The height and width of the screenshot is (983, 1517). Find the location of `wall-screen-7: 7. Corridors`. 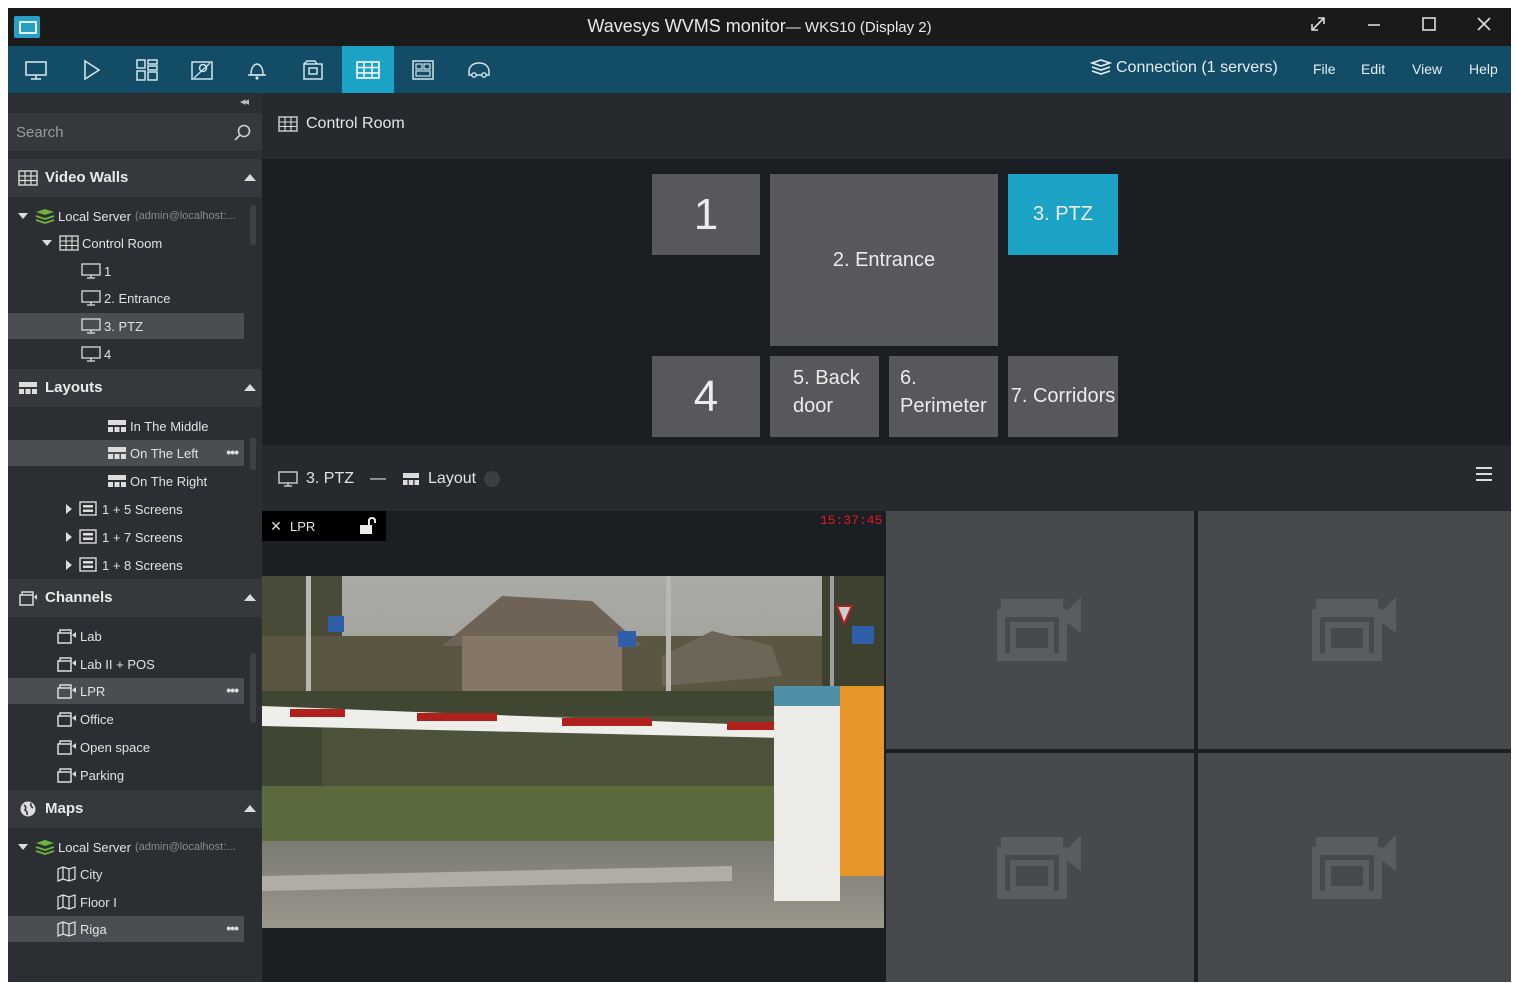

wall-screen-7: 7. Corridors is located at coordinates (1063, 396).